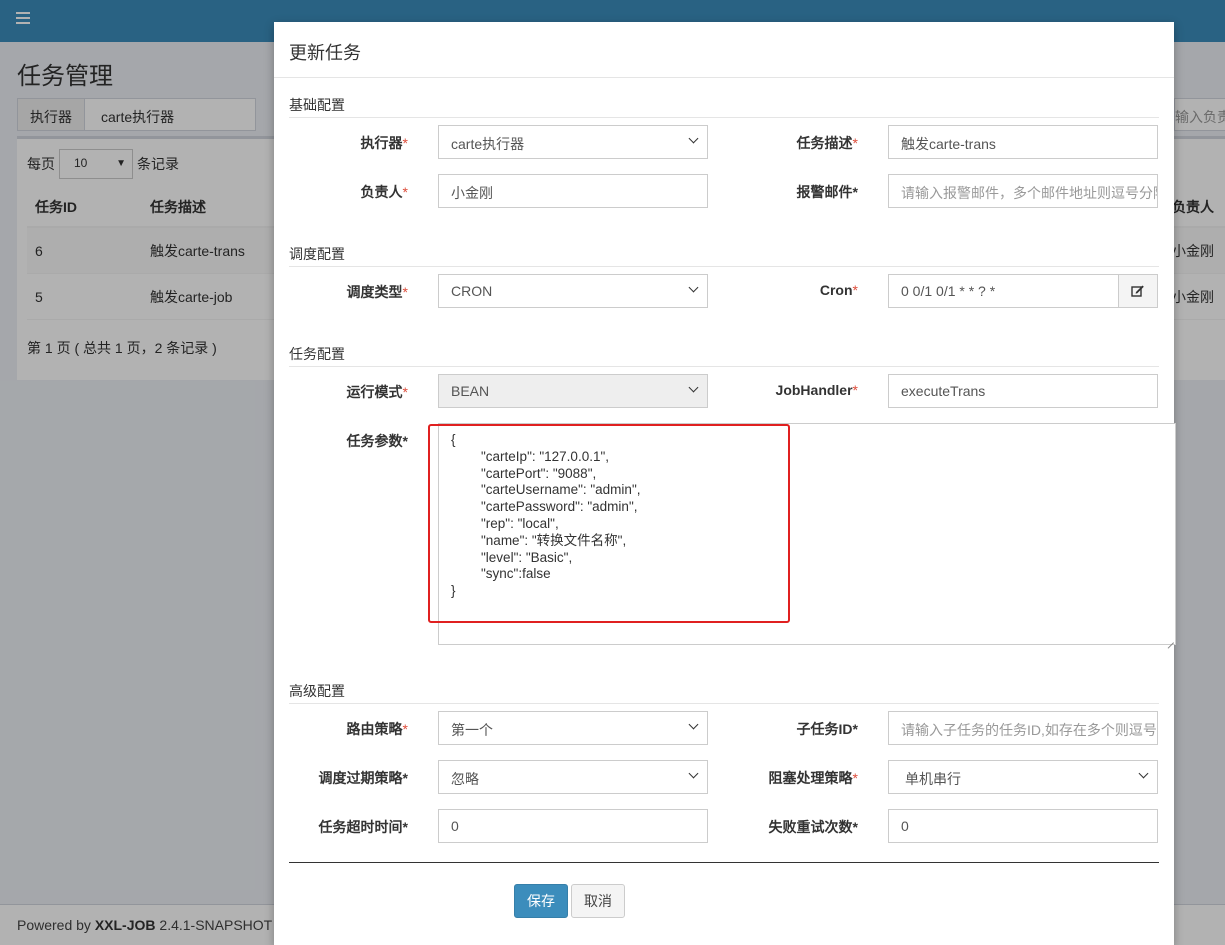 The height and width of the screenshot is (945, 1225). Describe the element at coordinates (824, 729) in the screenshot. I see `child-job-label-text: 子任务ID` at that location.